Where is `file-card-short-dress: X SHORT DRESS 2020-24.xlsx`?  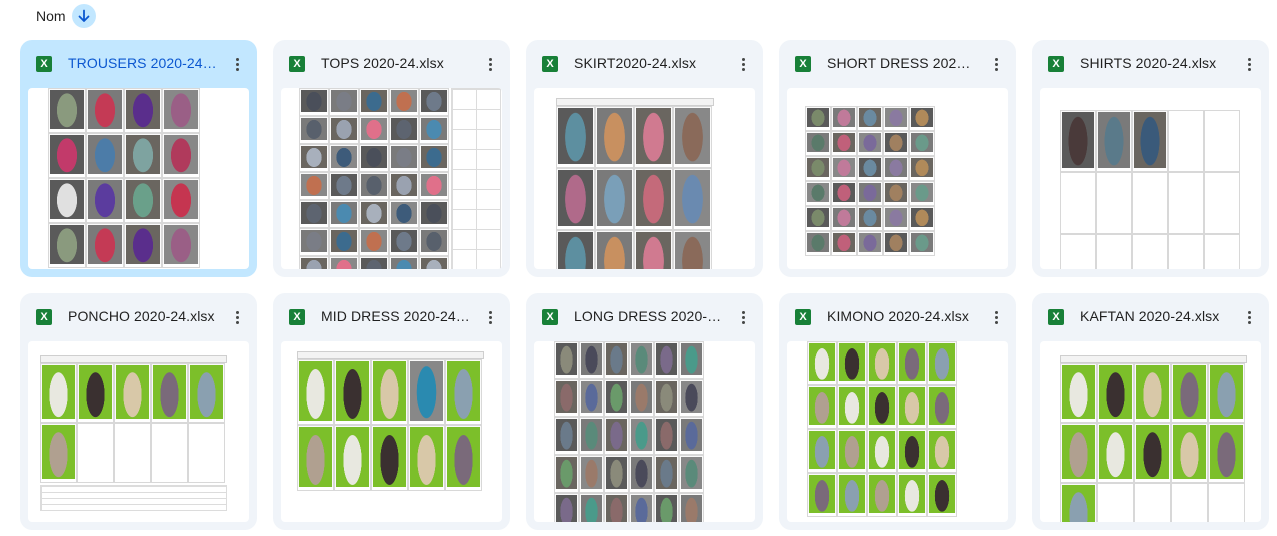 file-card-short-dress: X SHORT DRESS 2020-24.xlsx is located at coordinates (897, 158).